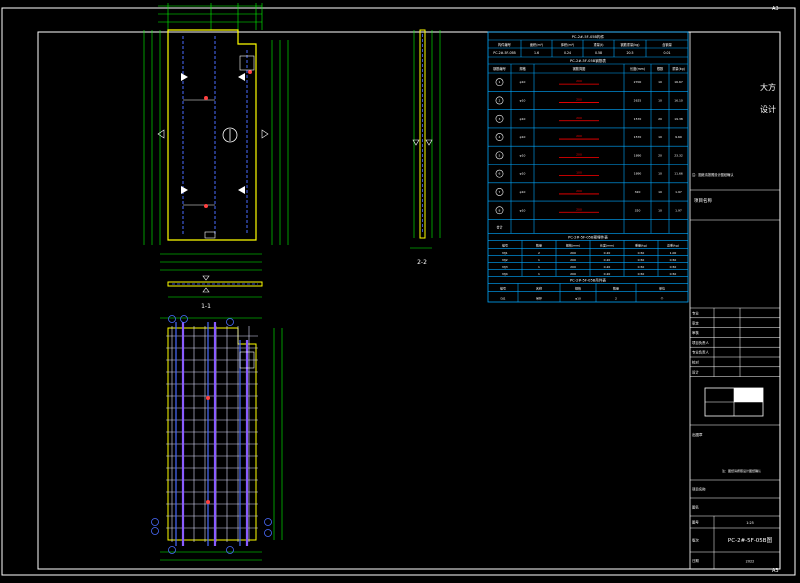 The image size is (800, 583). Describe the element at coordinates (661, 298) in the screenshot. I see `lift-table-cell: 个` at that location.